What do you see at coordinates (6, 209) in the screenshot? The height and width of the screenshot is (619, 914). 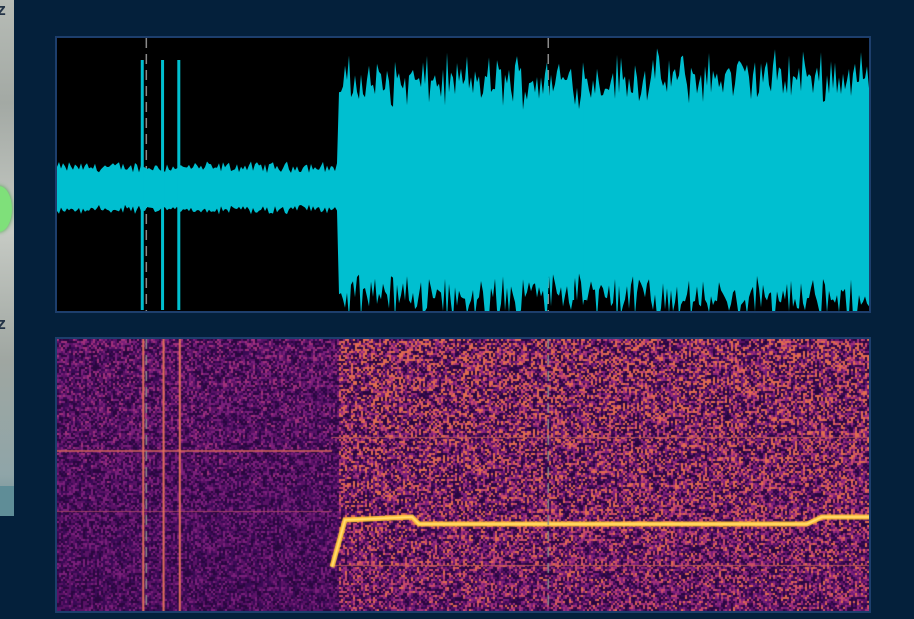 I see `map-marker` at bounding box center [6, 209].